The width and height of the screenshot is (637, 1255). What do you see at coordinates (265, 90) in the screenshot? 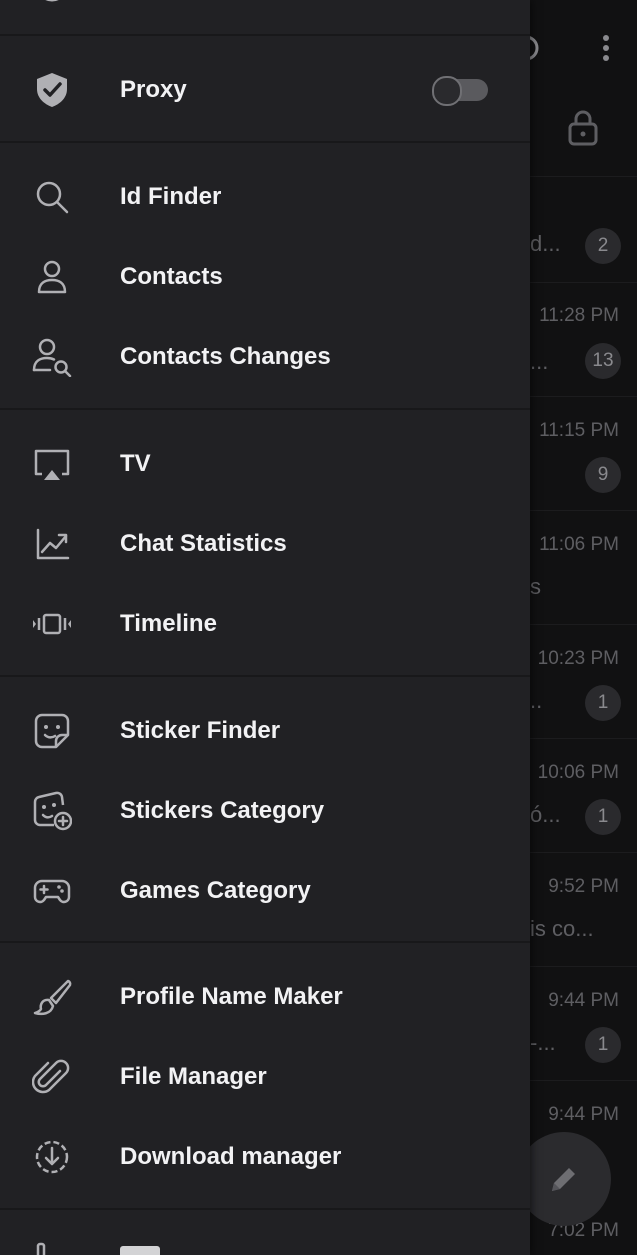
I see `menu-item-proxy: Proxy` at bounding box center [265, 90].